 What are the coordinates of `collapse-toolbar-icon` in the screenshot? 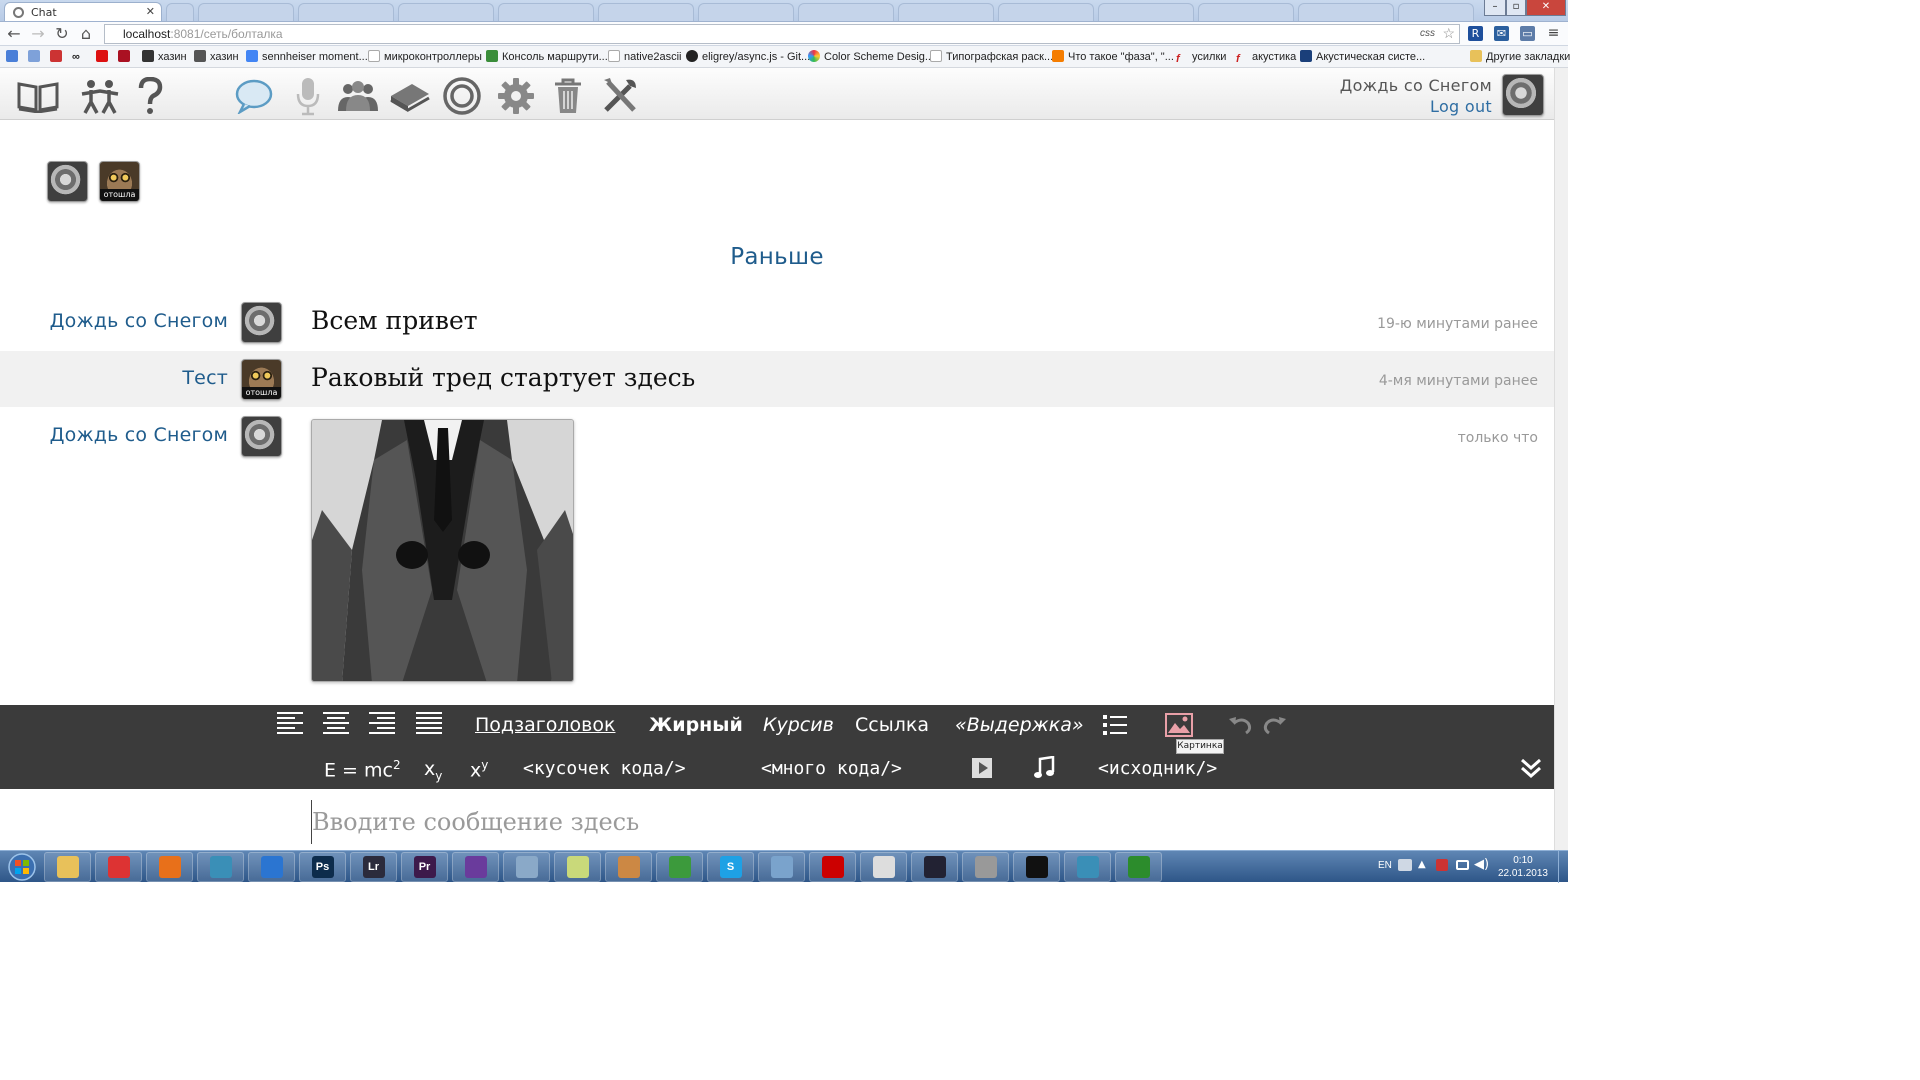 It's located at (1531, 770).